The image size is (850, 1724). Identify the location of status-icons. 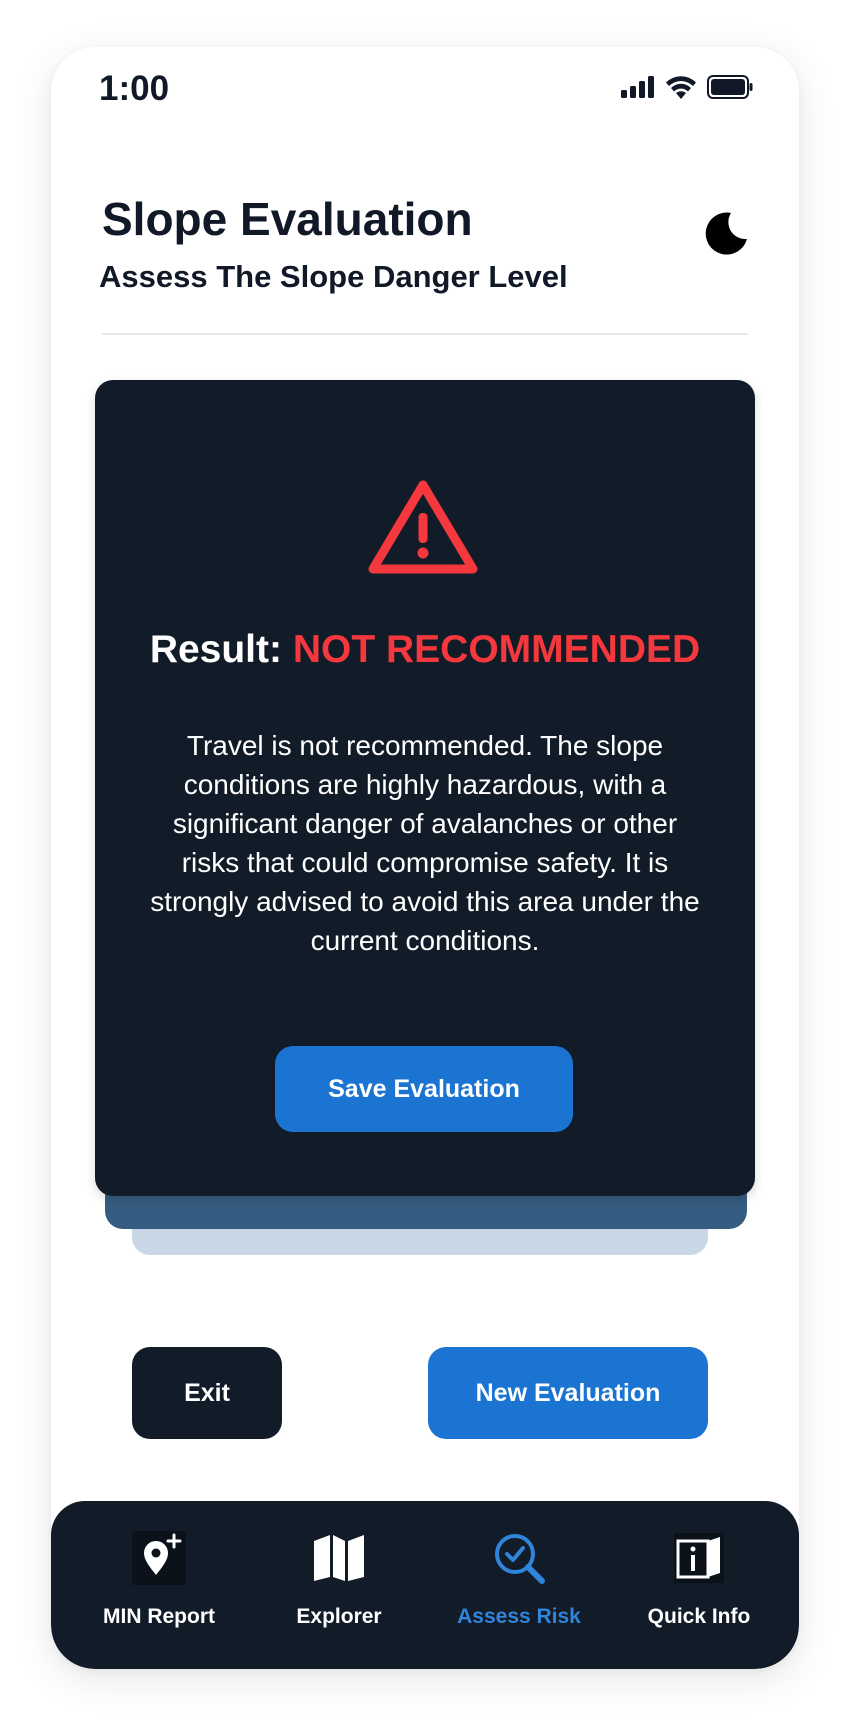
(687, 87).